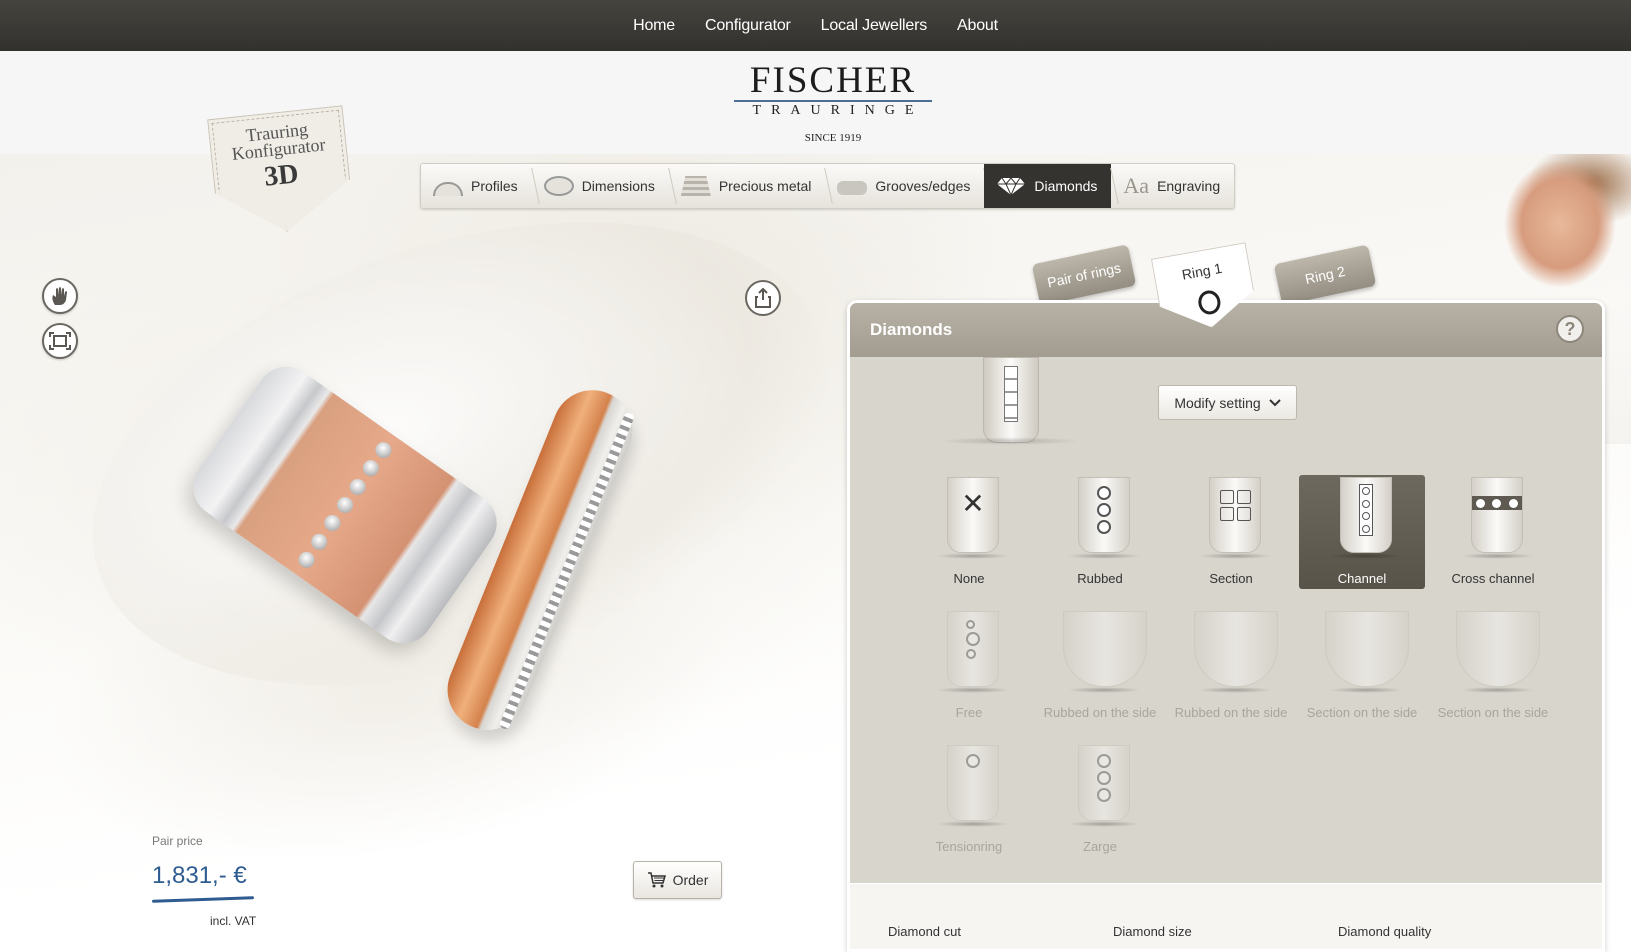 This screenshot has height=952, width=1631. I want to click on tab-precious-metal: Precious metal, so click(747, 186).